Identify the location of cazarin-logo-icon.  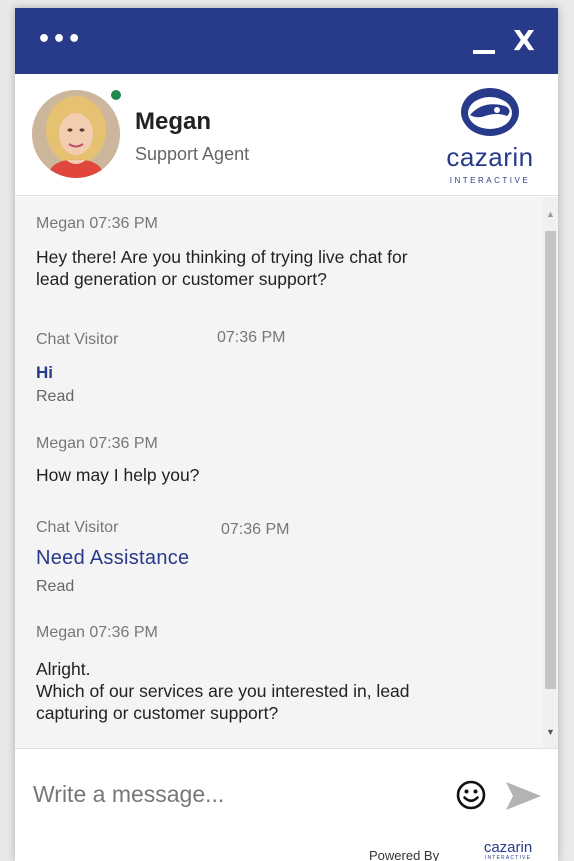
(490, 112).